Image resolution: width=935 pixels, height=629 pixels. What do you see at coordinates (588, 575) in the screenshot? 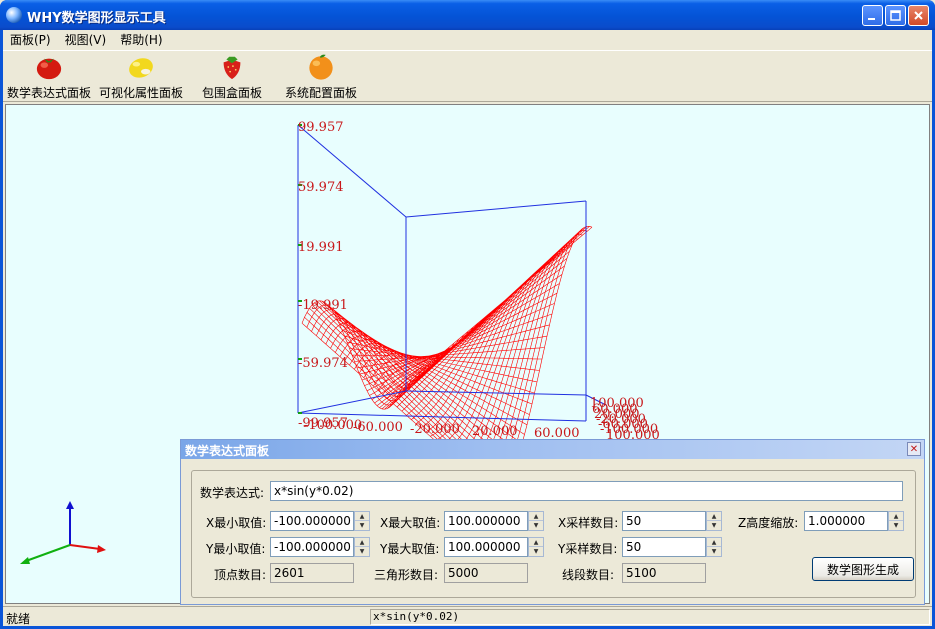
I see `segment-count-label: 线段数目:` at bounding box center [588, 575].